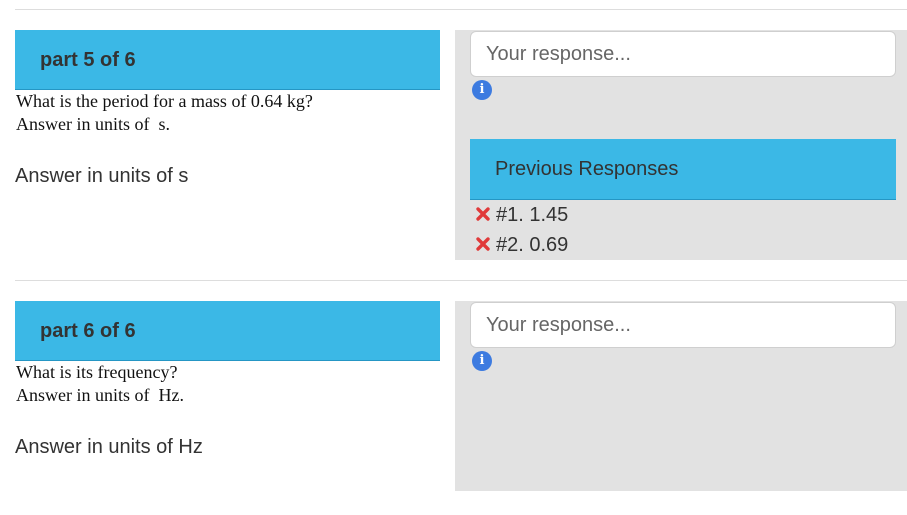 Image resolution: width=907 pixels, height=515 pixels. What do you see at coordinates (88, 331) in the screenshot?
I see `part-6-title: part 6 of 6` at bounding box center [88, 331].